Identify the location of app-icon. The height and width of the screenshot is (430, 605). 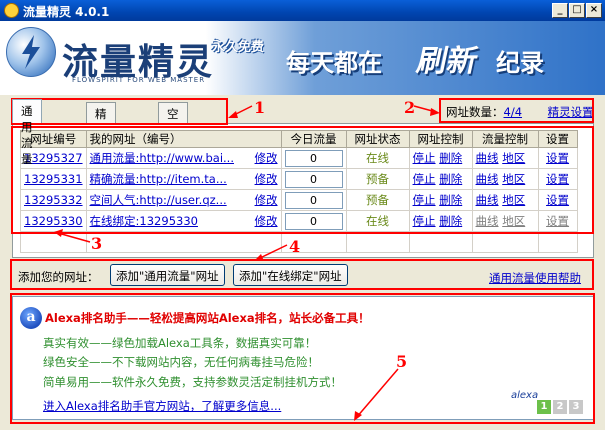
(11, 10).